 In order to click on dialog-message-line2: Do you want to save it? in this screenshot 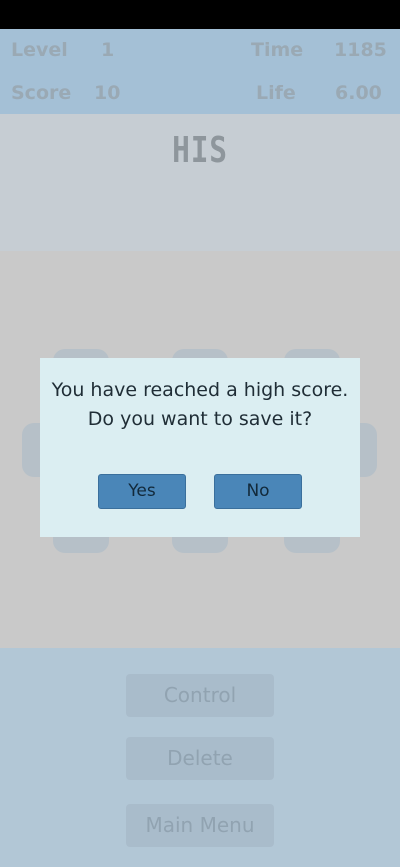, I will do `click(200, 419)`.